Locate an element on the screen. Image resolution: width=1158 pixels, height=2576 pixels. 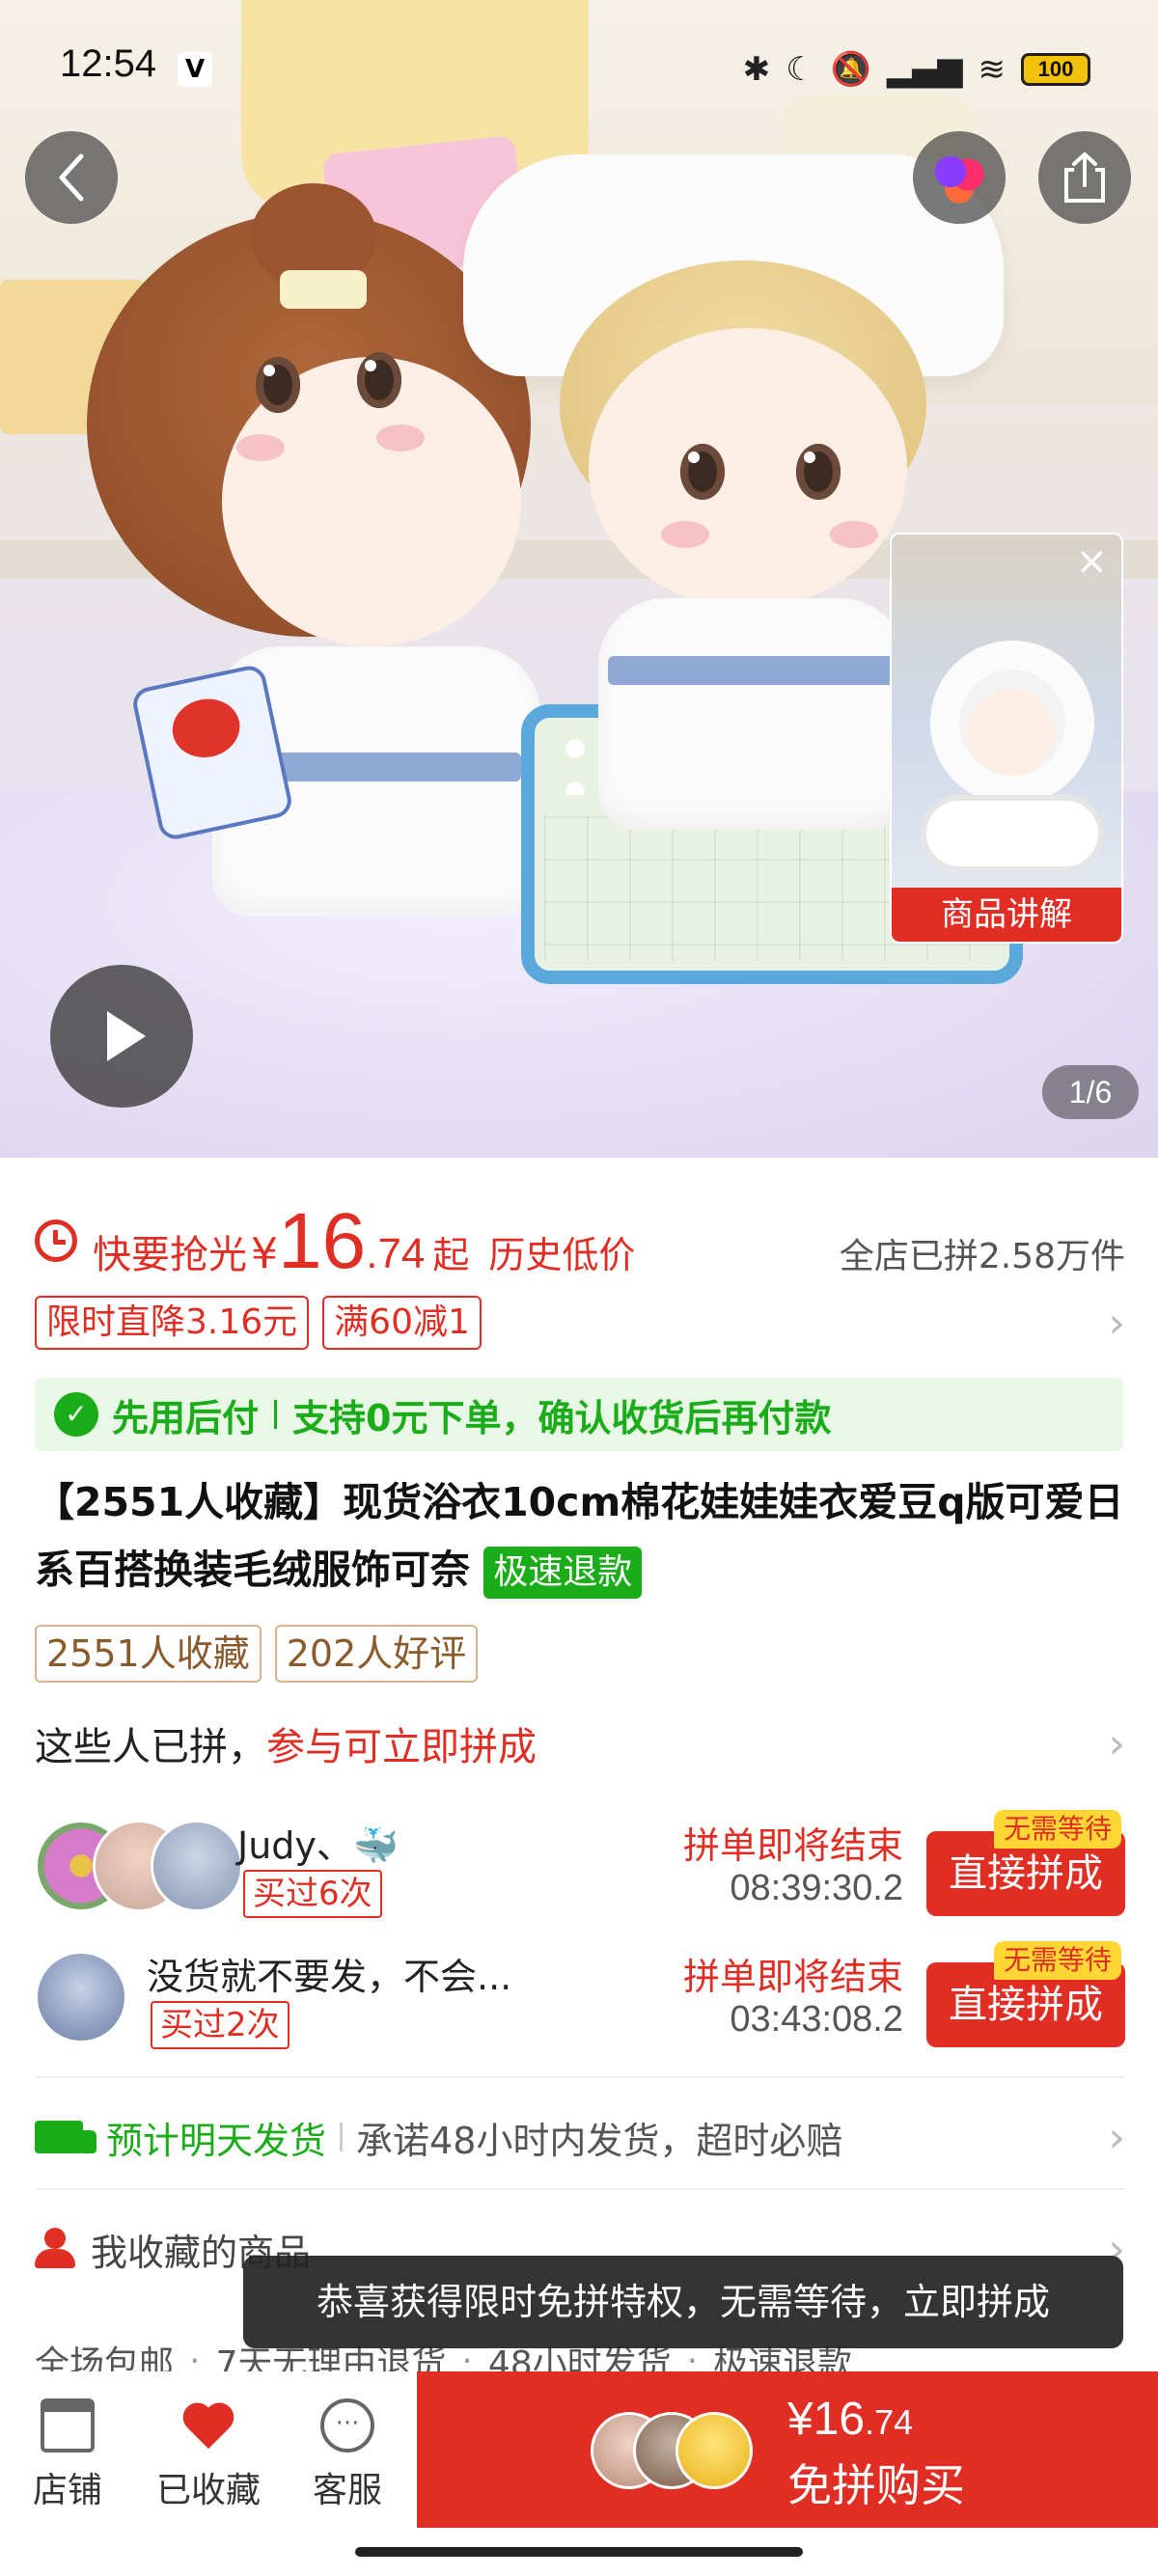
buy-price: ¥16.74 is located at coordinates (850, 2419).